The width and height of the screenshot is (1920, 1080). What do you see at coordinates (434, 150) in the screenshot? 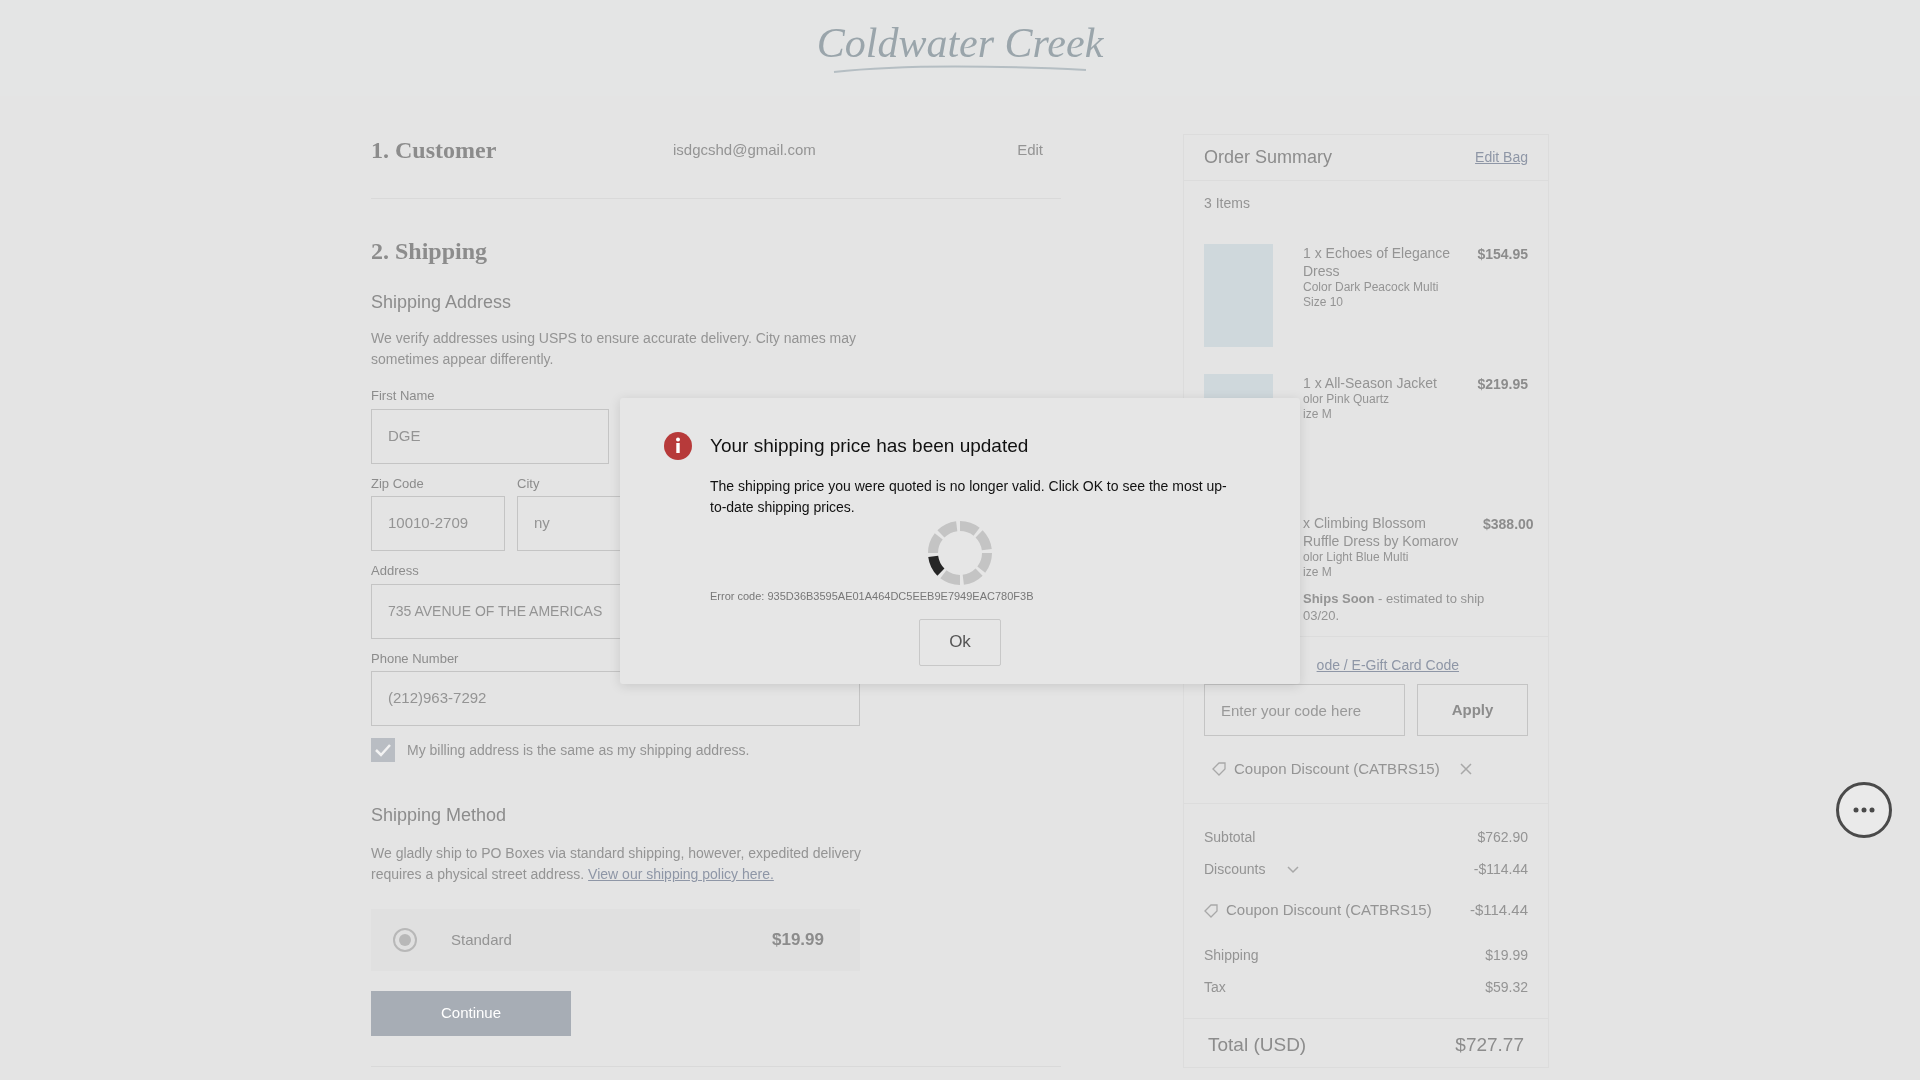
I see `section-title: 1. Customer` at bounding box center [434, 150].